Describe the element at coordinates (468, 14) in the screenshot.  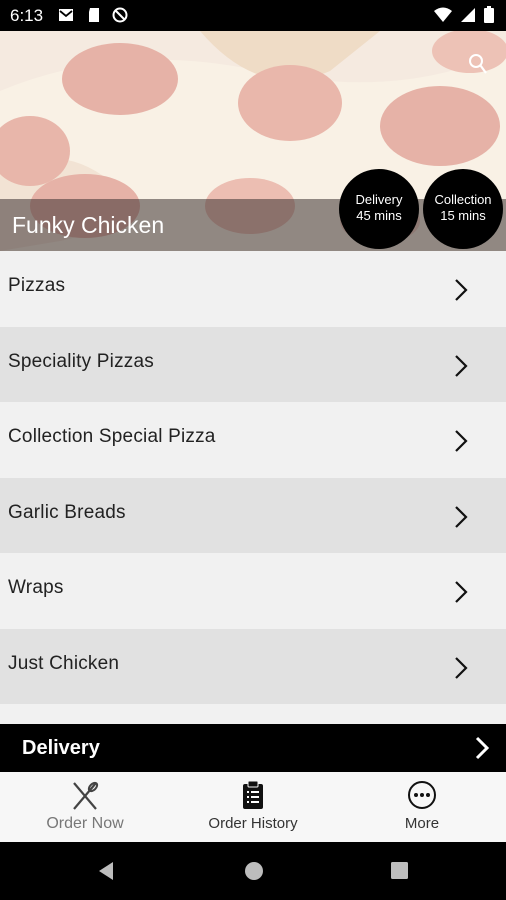
I see `signal-icon` at that location.